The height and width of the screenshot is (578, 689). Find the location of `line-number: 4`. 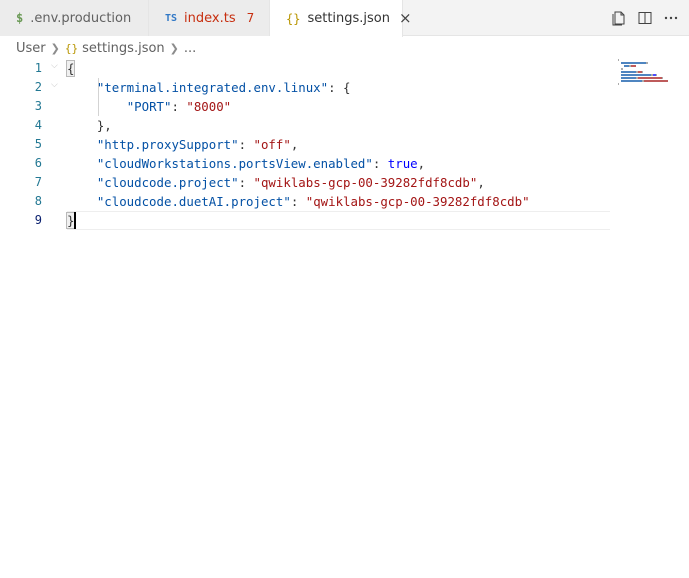

line-number: 4 is located at coordinates (38, 125).